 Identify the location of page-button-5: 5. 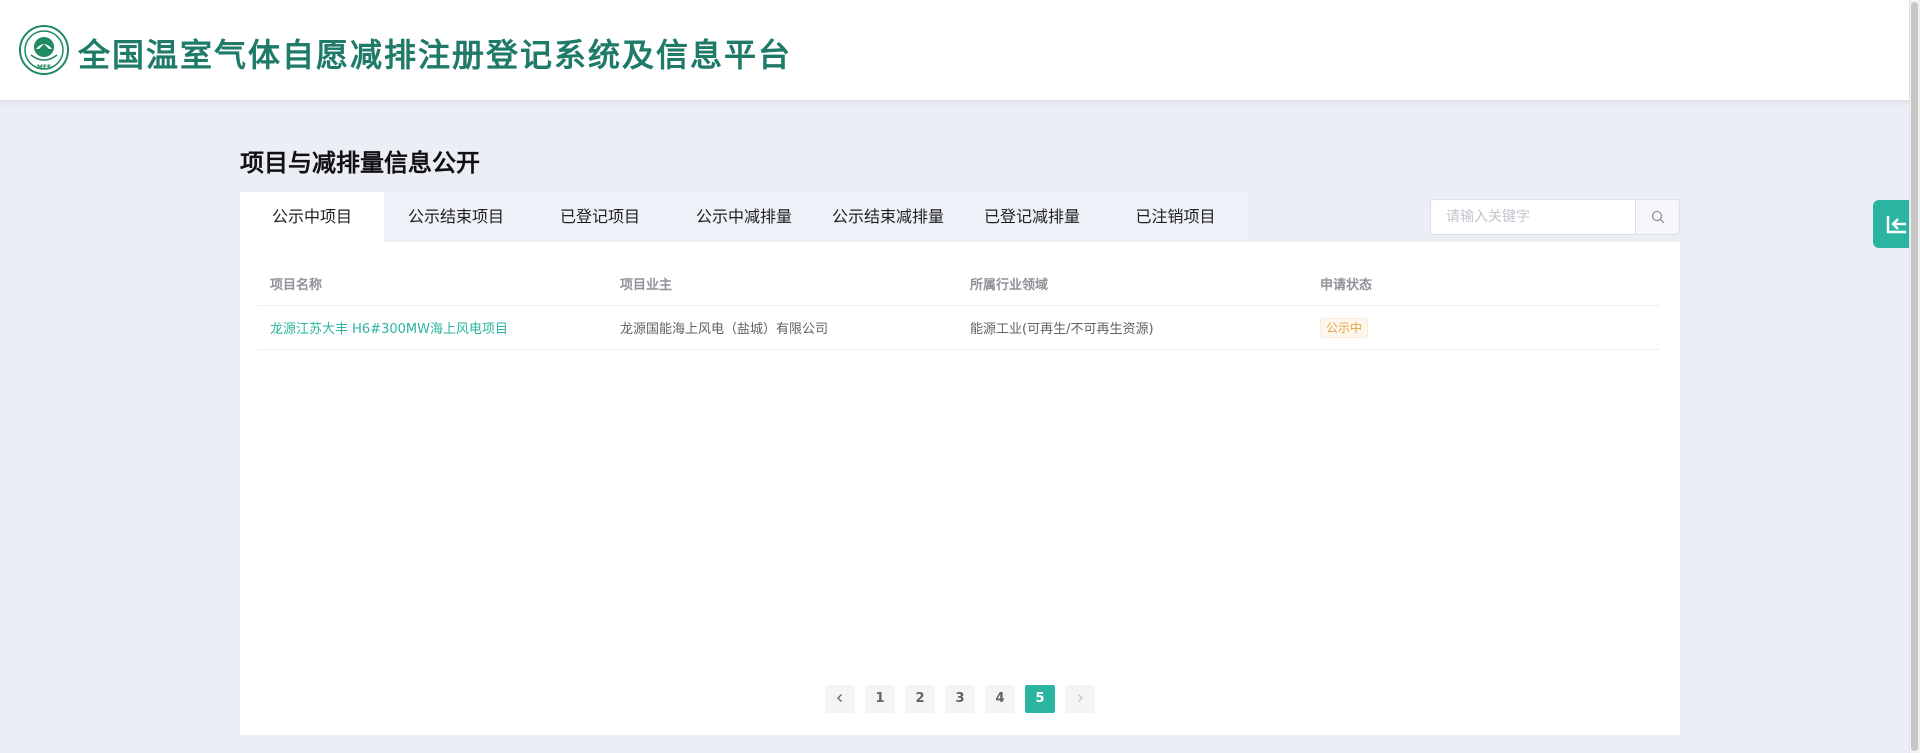
(1040, 699).